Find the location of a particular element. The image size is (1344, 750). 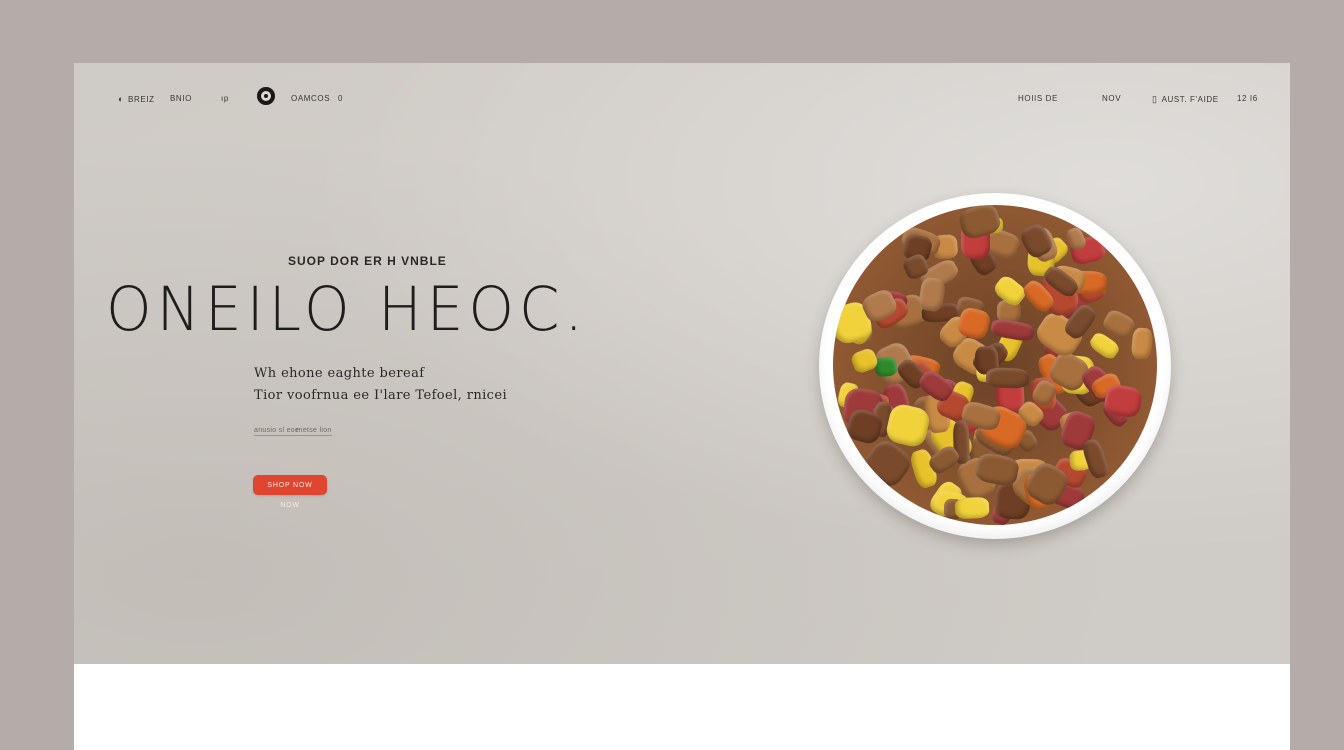

kibble-mix is located at coordinates (995, 365).